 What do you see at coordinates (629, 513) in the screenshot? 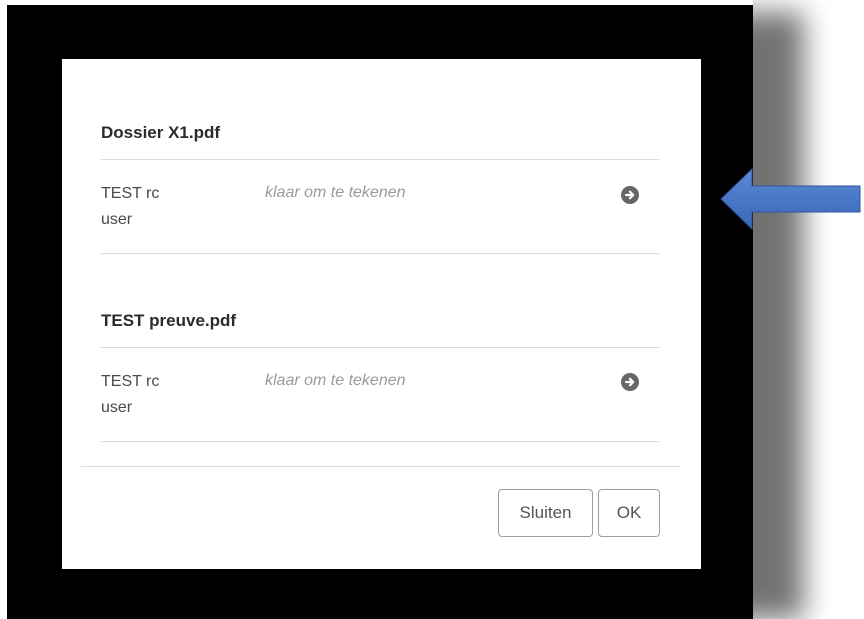
I see `ok-button: OK` at bounding box center [629, 513].